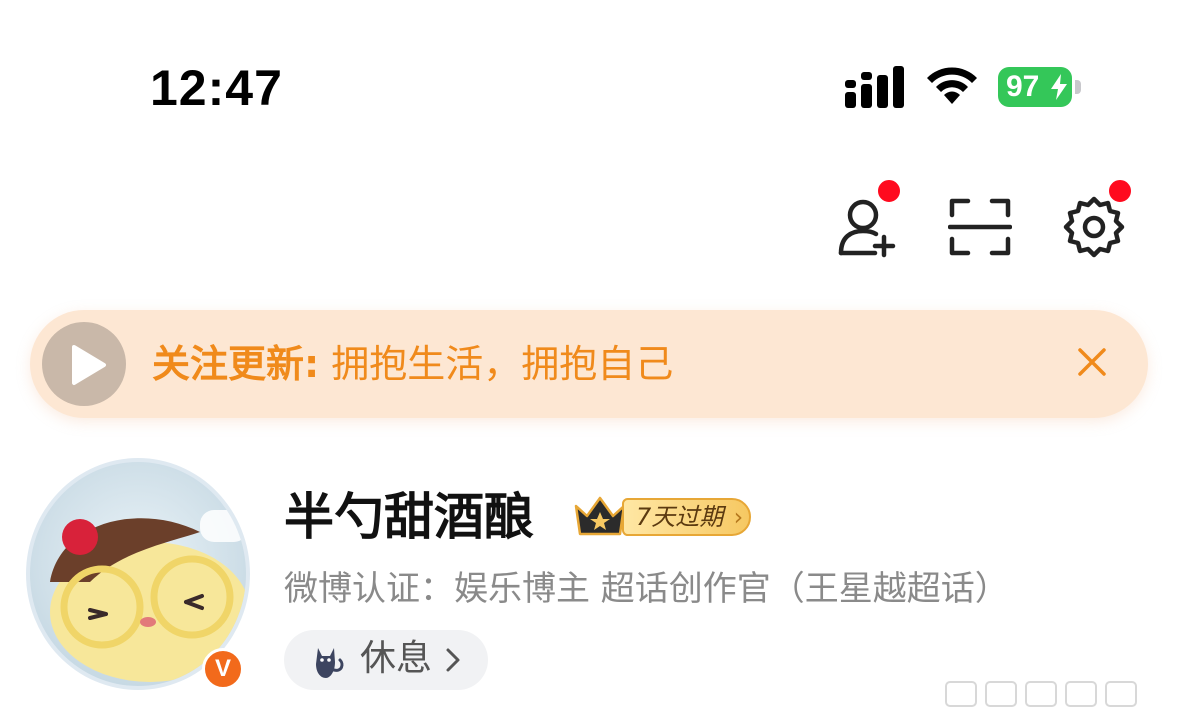 This screenshot has height=720, width=1179. I want to click on play-button, so click(84, 364).